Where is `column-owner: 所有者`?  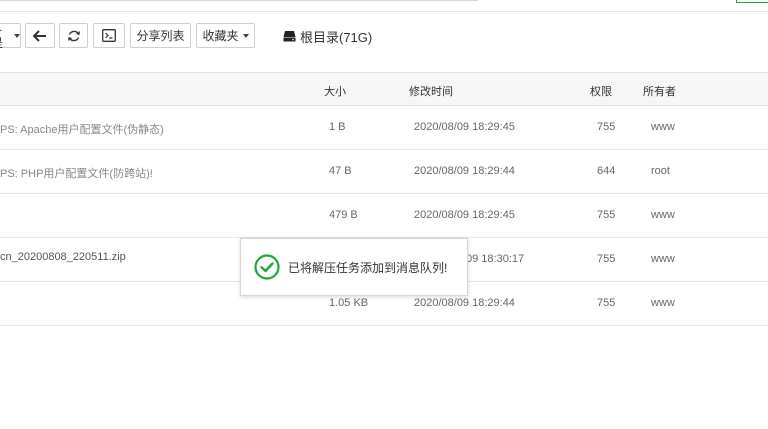
column-owner: 所有者 is located at coordinates (659, 91).